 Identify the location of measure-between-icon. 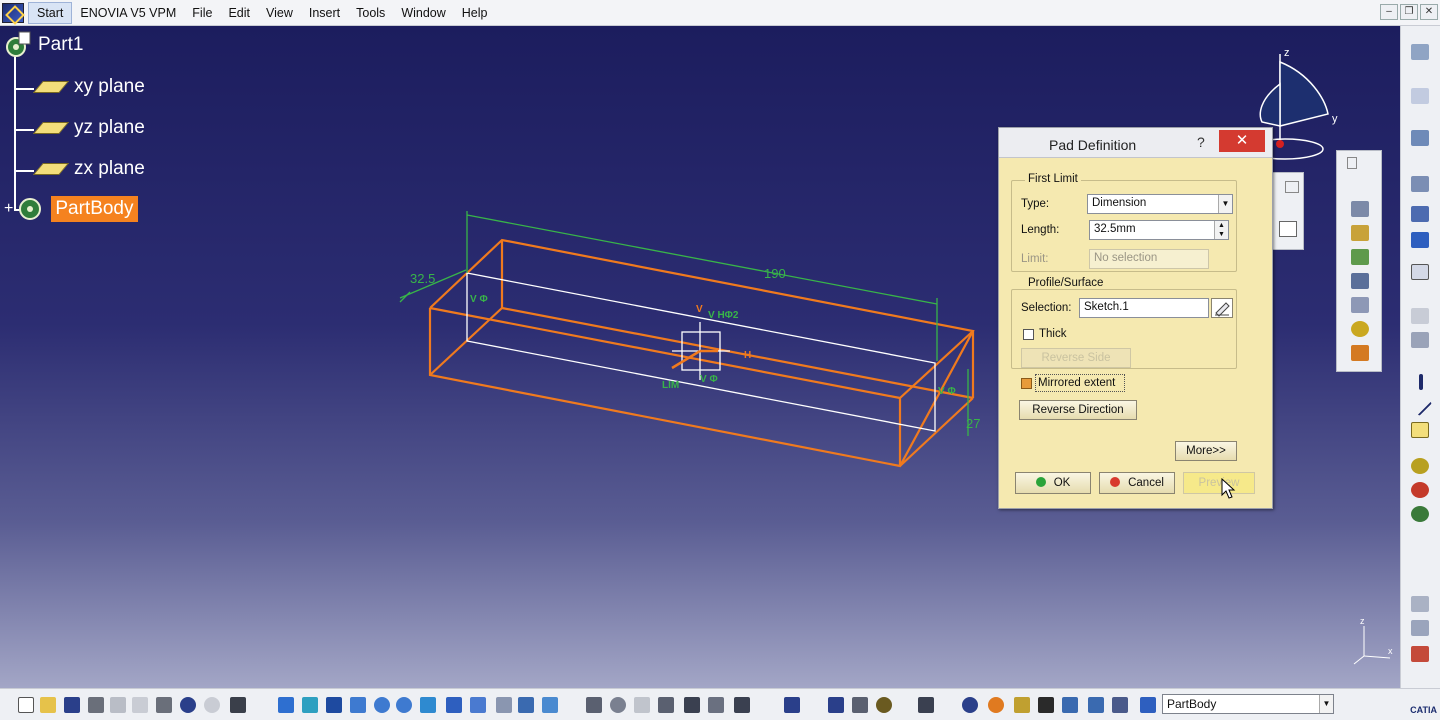
(860, 705).